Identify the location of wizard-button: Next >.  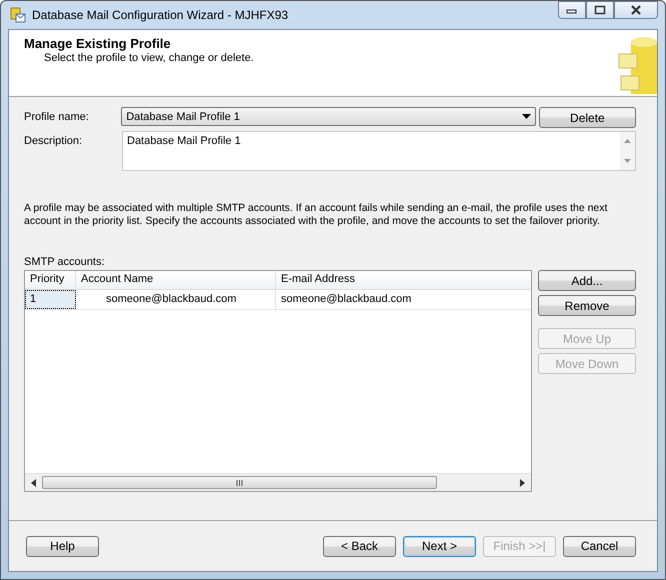
(439, 546).